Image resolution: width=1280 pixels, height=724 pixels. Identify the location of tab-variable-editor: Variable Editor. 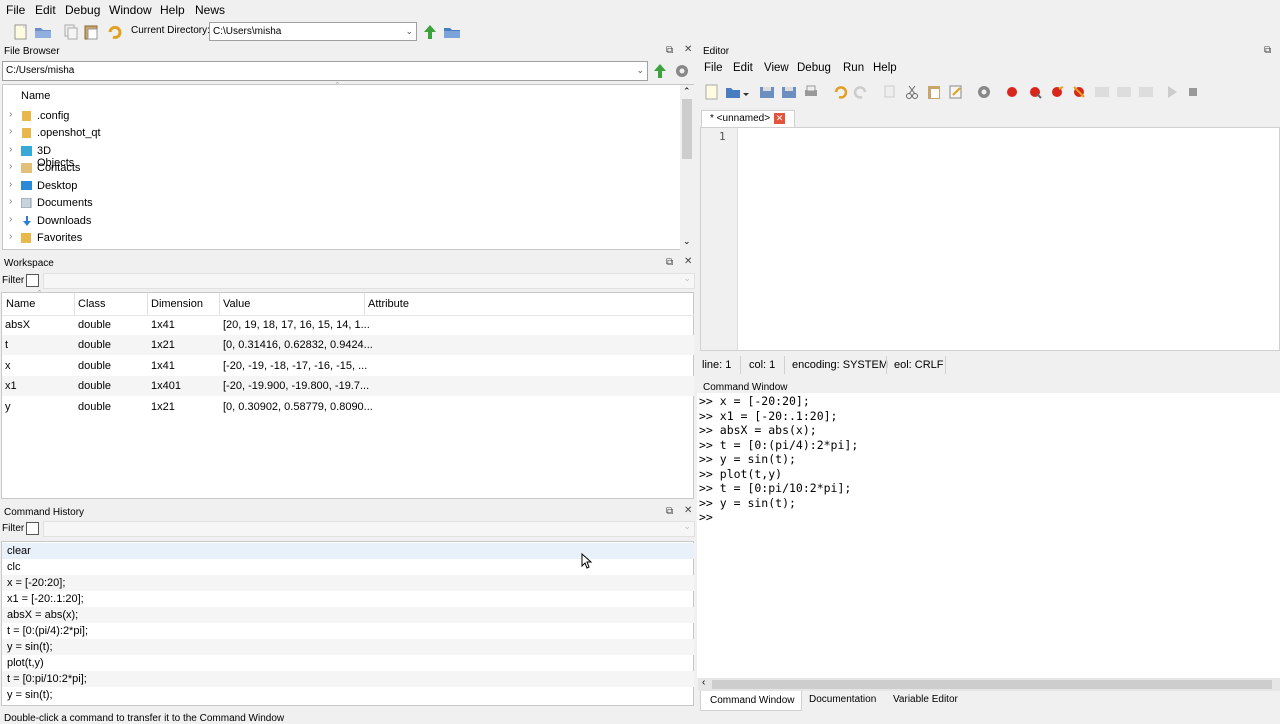
(926, 700).